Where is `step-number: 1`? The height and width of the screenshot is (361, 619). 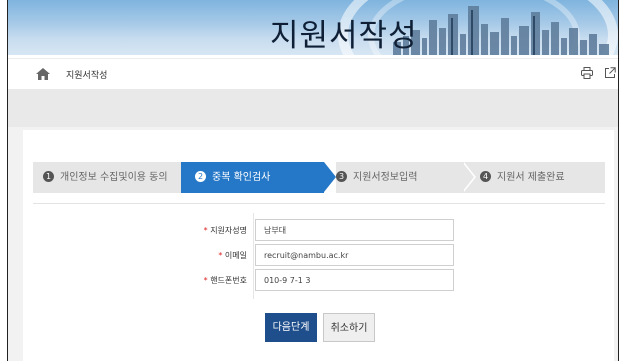 step-number: 1 is located at coordinates (48, 176).